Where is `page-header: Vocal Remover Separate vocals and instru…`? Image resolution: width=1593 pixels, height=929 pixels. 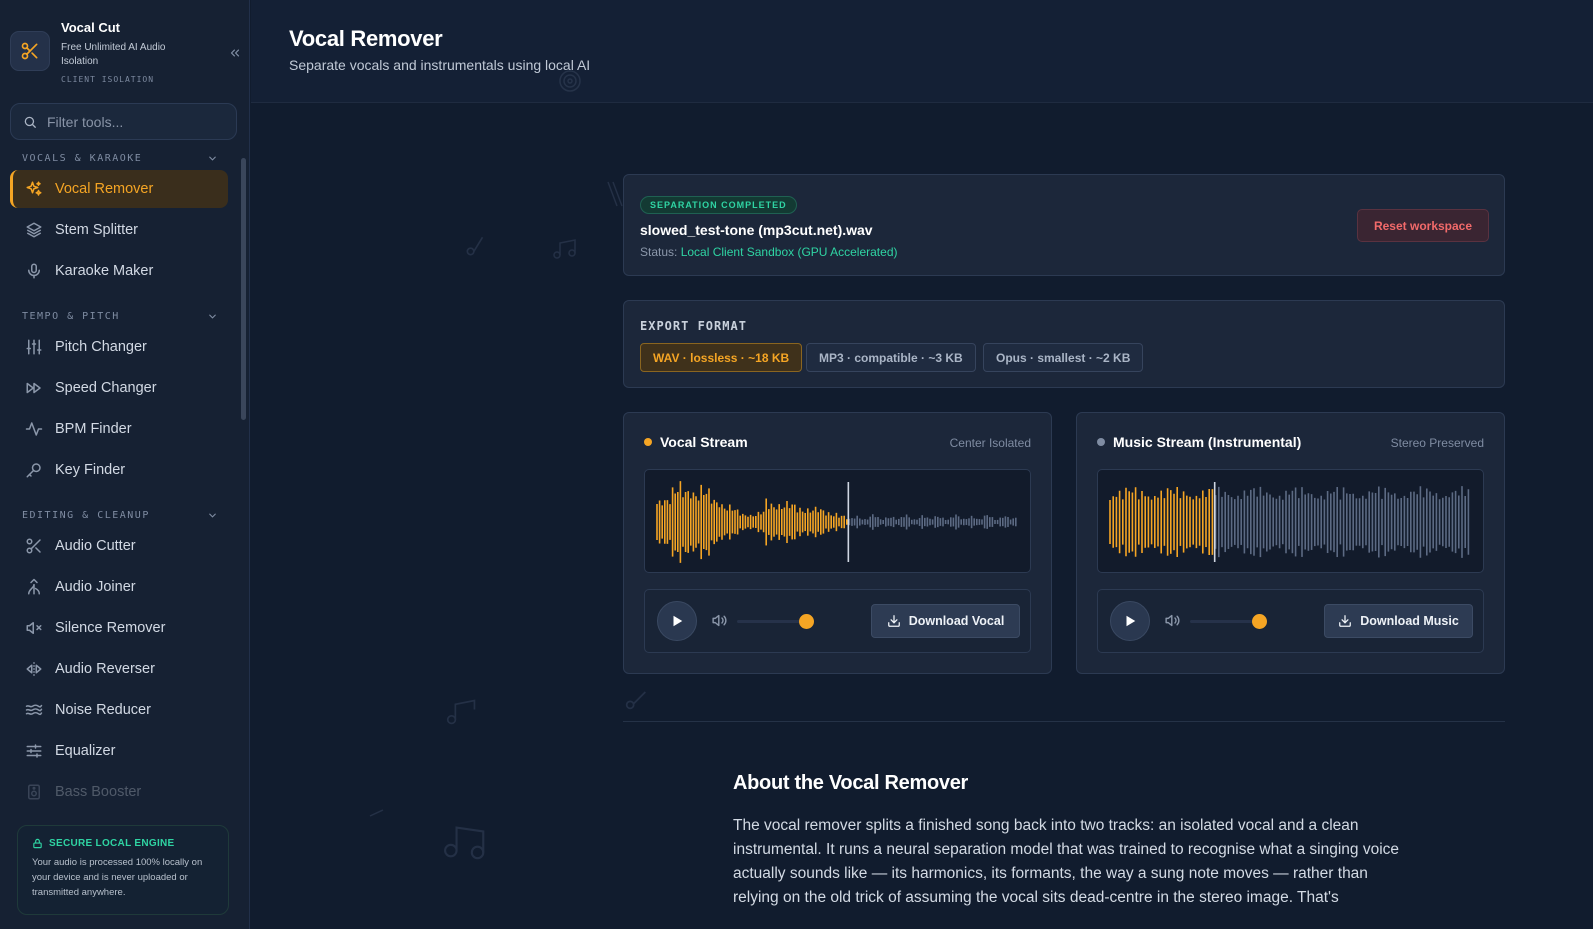 page-header: Vocal Remover Separate vocals and instru… is located at coordinates (922, 51).